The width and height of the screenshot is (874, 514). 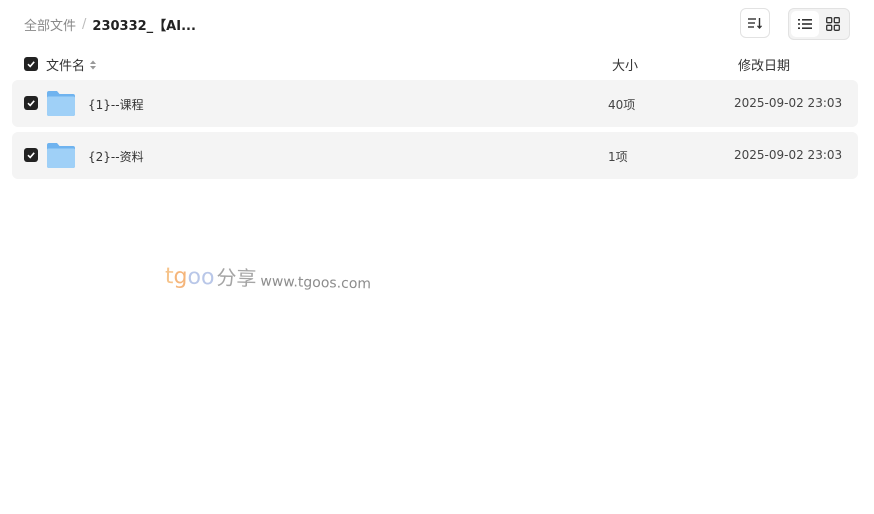 What do you see at coordinates (66, 66) in the screenshot?
I see `column-header-name-label: 文件名` at bounding box center [66, 66].